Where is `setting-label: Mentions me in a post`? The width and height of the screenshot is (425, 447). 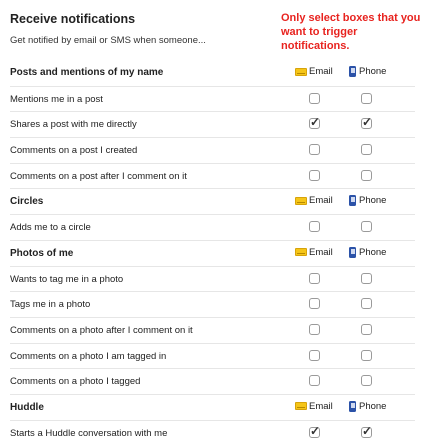 setting-label: Mentions me in a post is located at coordinates (56, 99).